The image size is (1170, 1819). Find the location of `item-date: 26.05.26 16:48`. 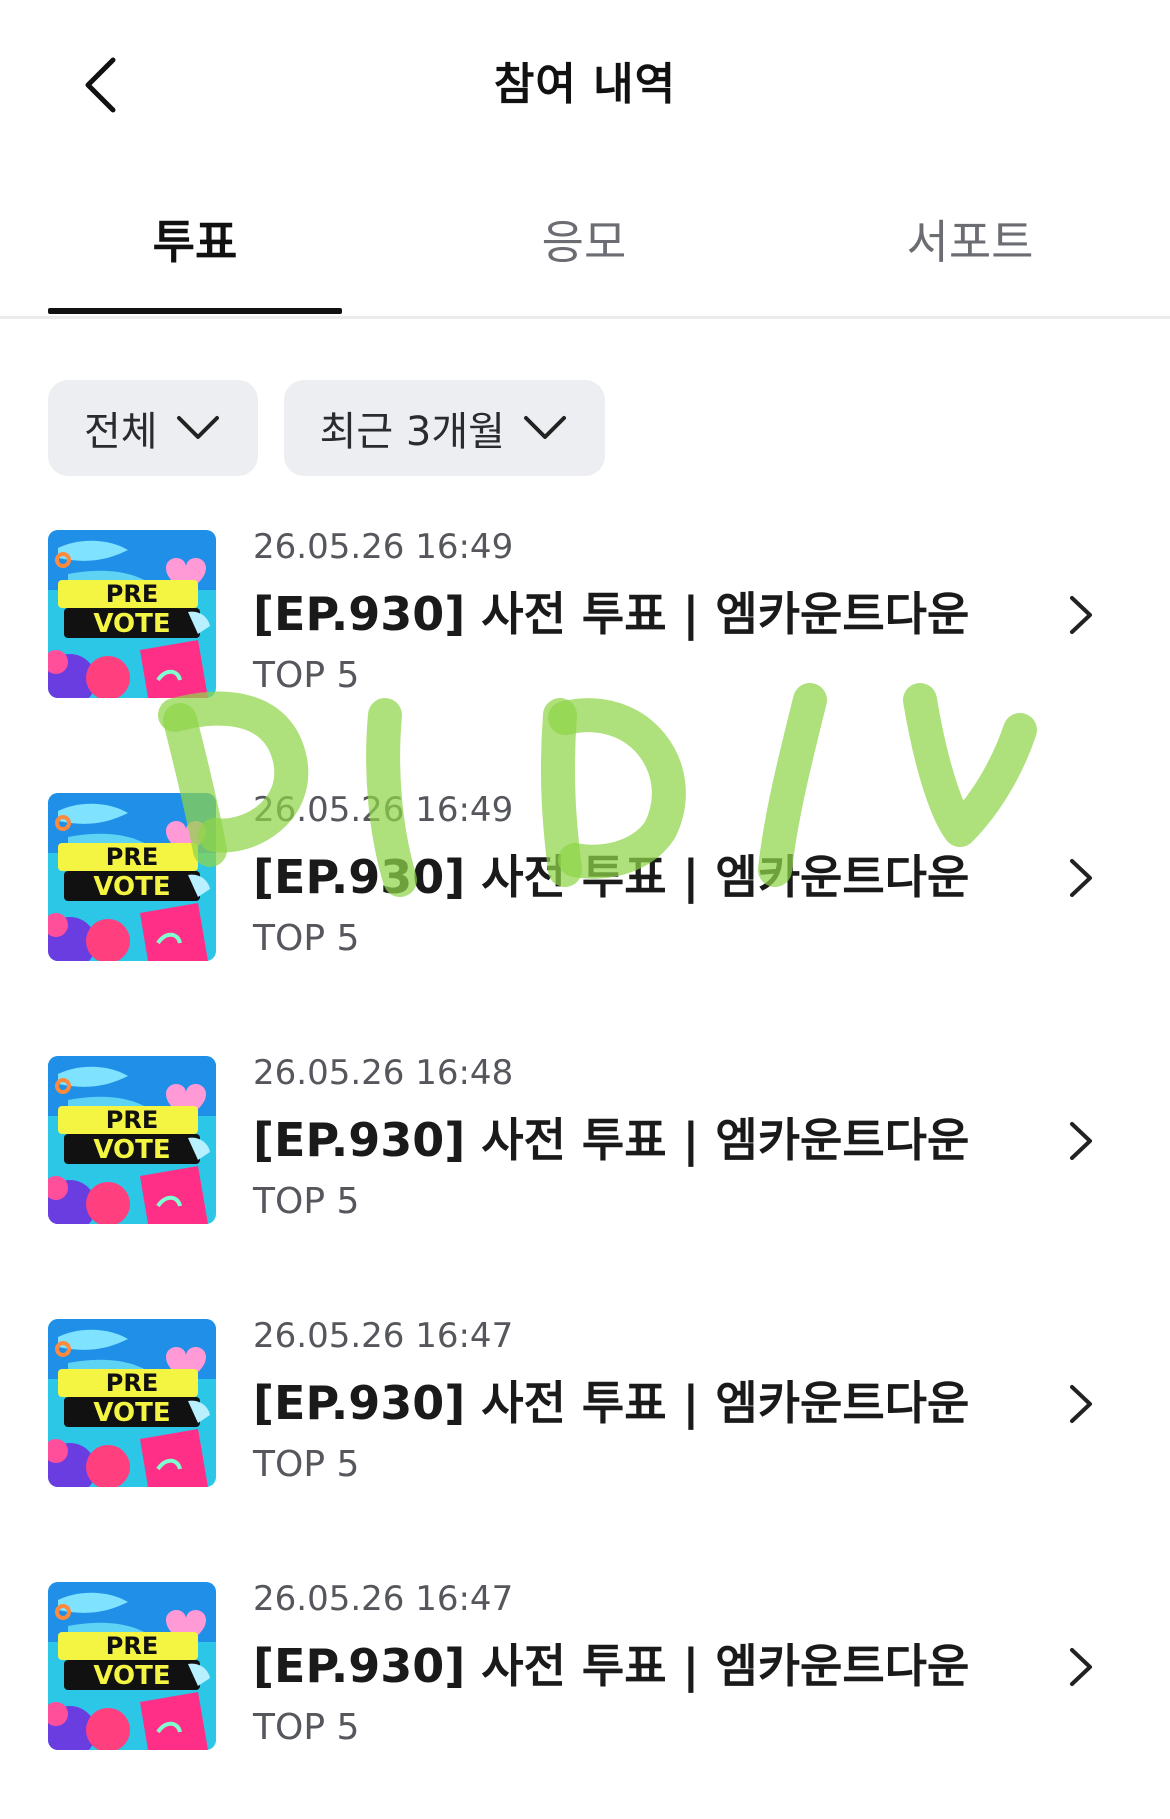

item-date: 26.05.26 16:48 is located at coordinates (383, 1073).